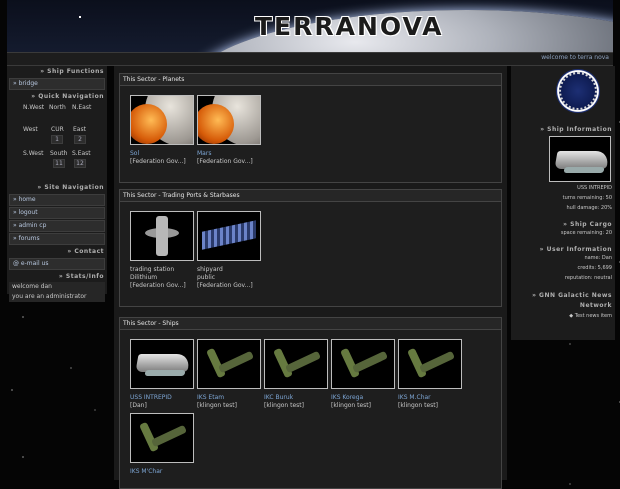  I want to click on ship-image, so click(563, 158).